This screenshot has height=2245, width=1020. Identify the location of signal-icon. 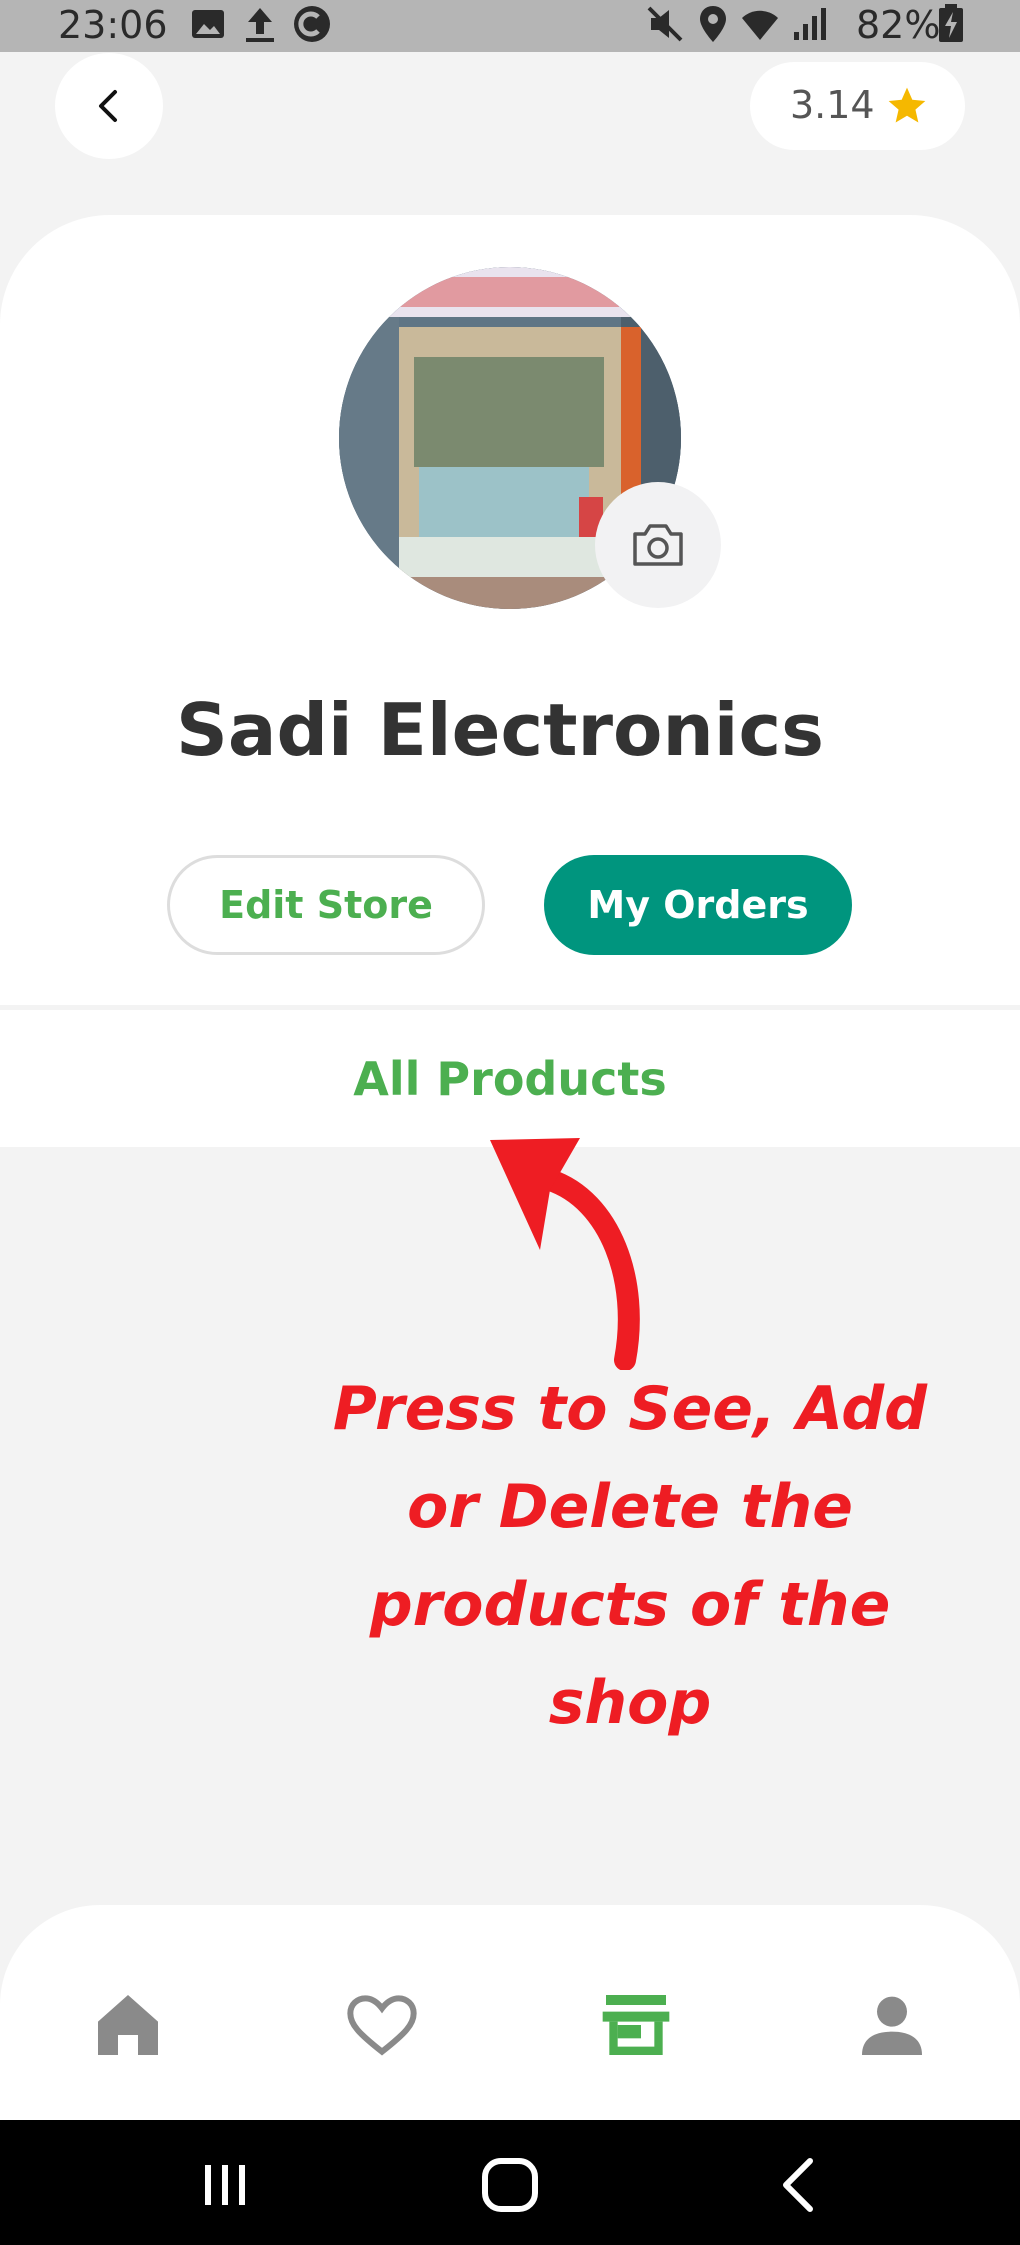
(810, 24).